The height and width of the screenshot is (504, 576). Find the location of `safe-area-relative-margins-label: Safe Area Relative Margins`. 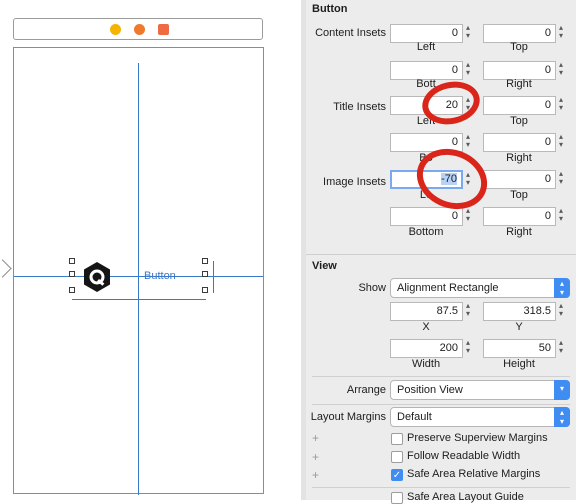

safe-area-relative-margins-label: Safe Area Relative Margins is located at coordinates (474, 474).